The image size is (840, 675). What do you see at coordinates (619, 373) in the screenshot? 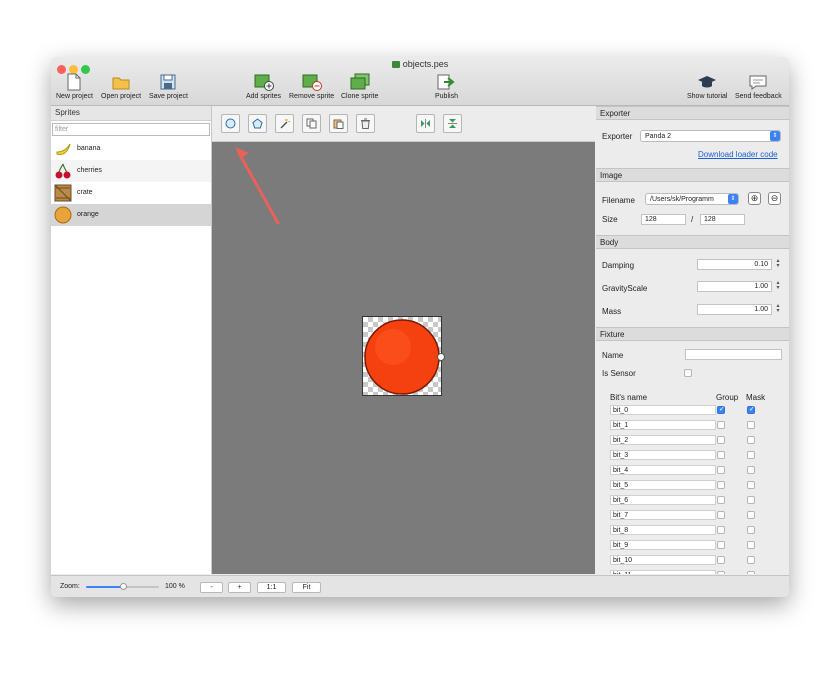
I see `is-sensor-label: Is Sensor` at bounding box center [619, 373].